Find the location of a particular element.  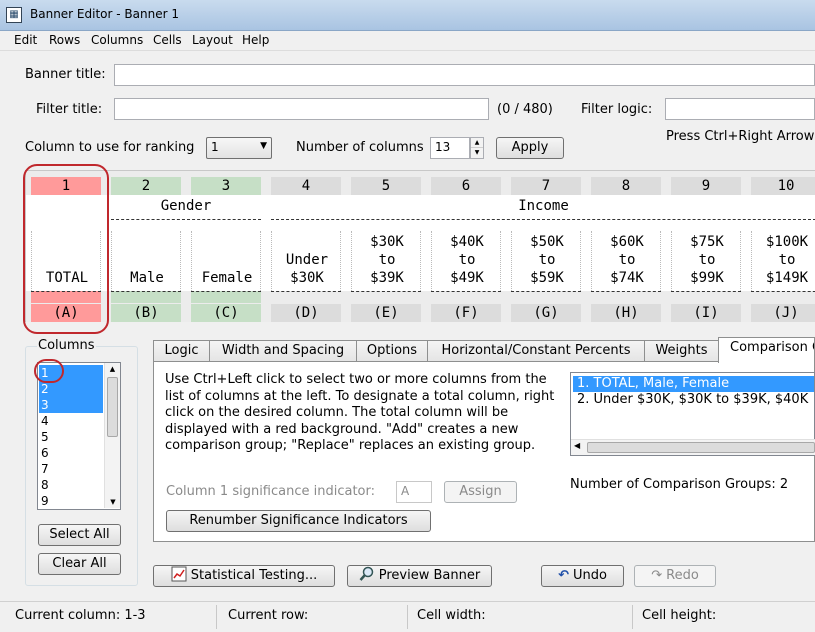

column-label-line3: $59K is located at coordinates (547, 278).